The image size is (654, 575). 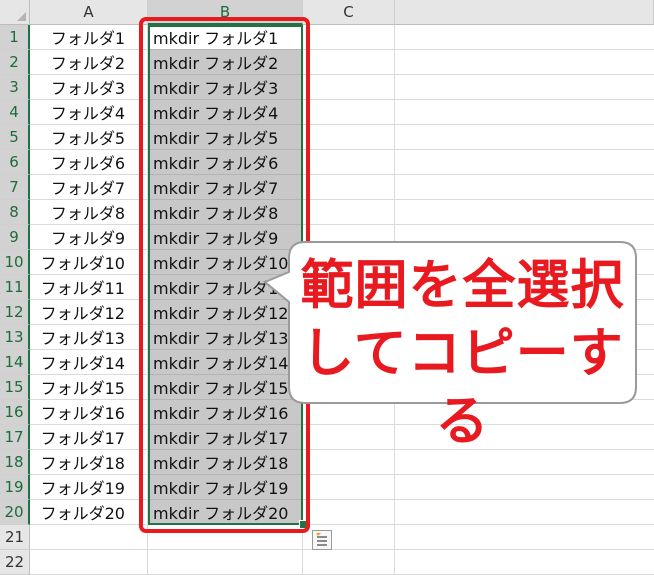 What do you see at coordinates (225, 487) in the screenshot?
I see `cell-b: mkdir フォルダ19` at bounding box center [225, 487].